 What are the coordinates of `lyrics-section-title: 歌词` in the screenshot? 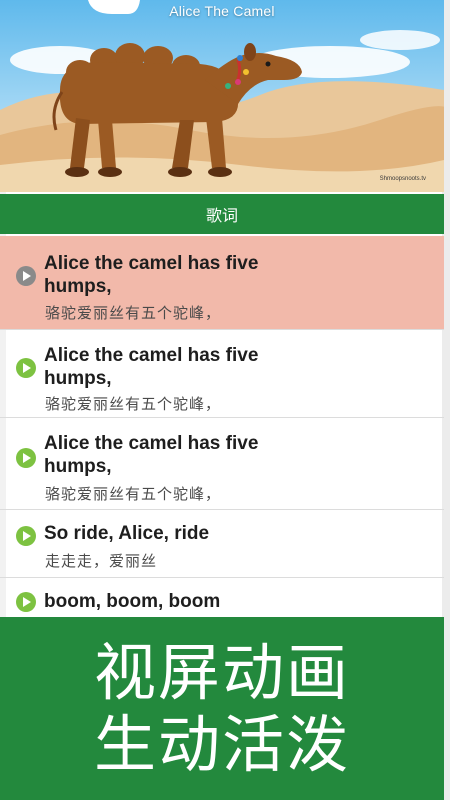 It's located at (221, 215).